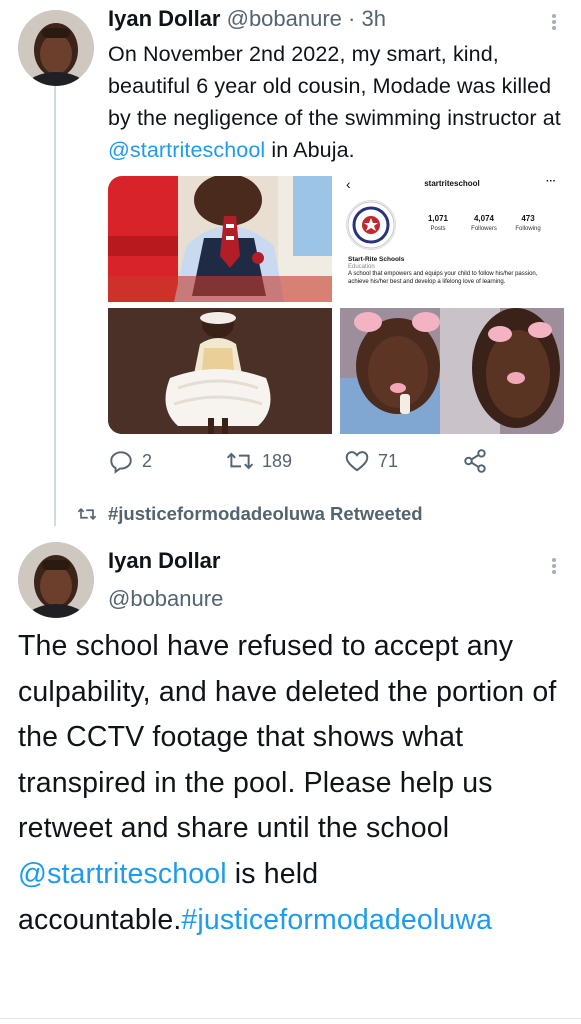 This screenshot has width=581, height=1024. What do you see at coordinates (121, 462) in the screenshot?
I see `reply-icon` at bounding box center [121, 462].